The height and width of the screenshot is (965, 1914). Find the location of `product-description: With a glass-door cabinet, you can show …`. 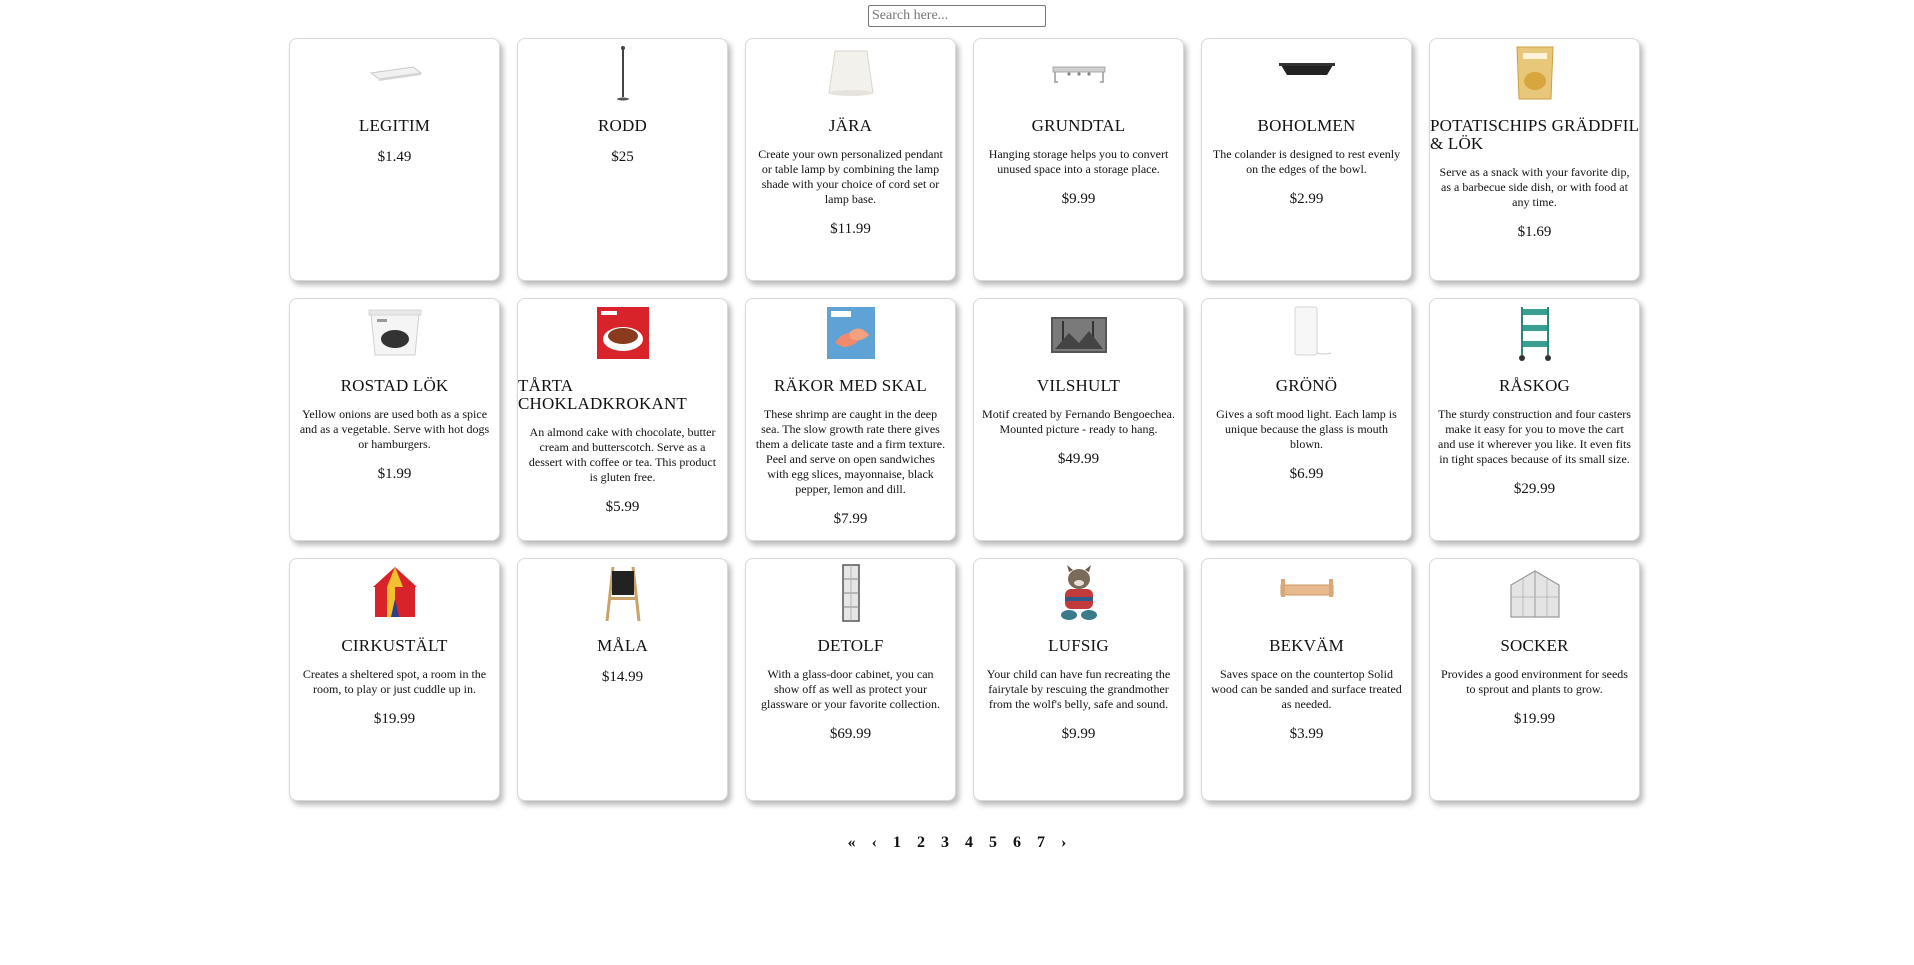

product-description: With a glass-door cabinet, you can show … is located at coordinates (850, 689).